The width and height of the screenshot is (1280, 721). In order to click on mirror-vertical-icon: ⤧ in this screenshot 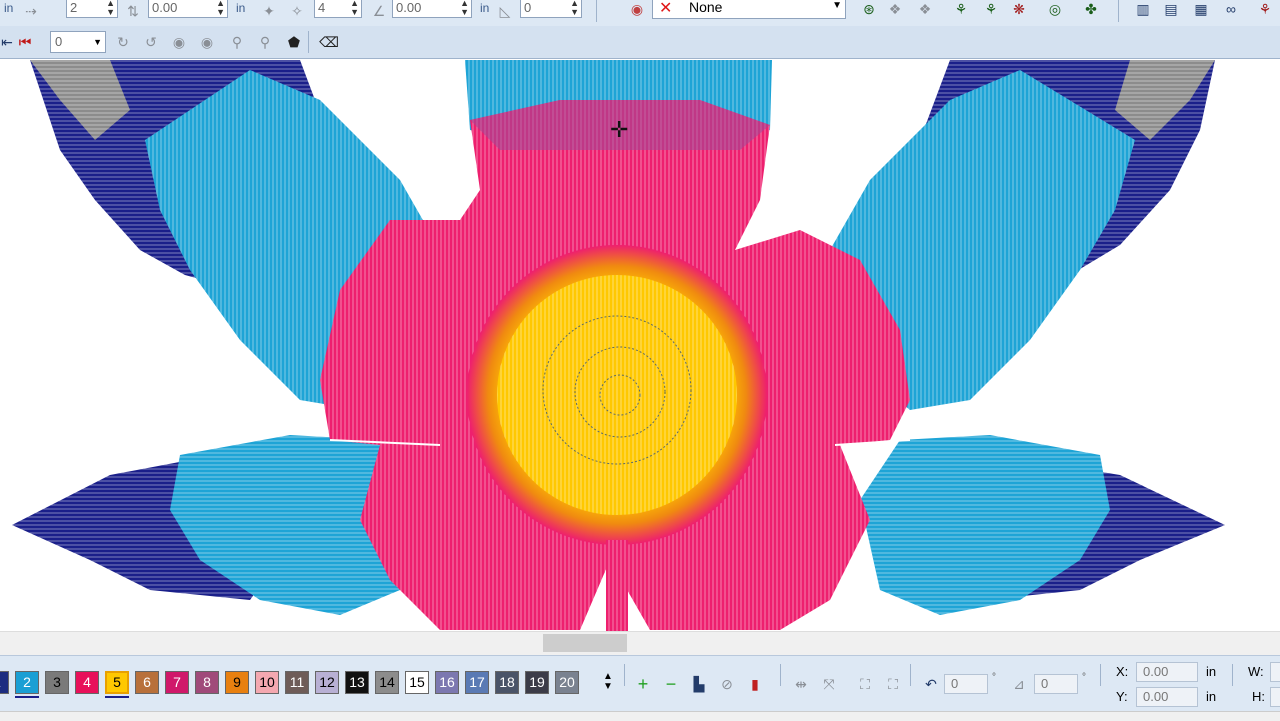, I will do `click(829, 684)`.